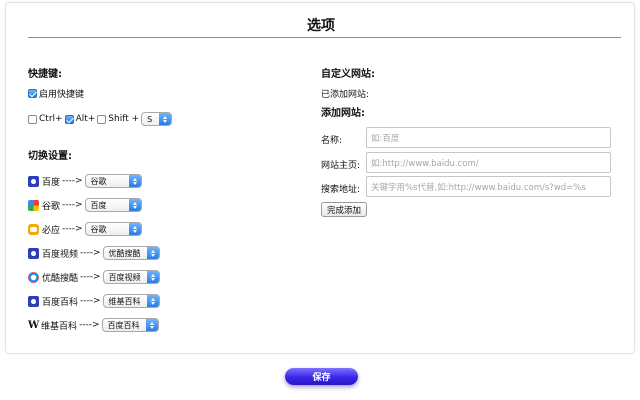 The height and width of the screenshot is (400, 640). Describe the element at coordinates (62, 94) in the screenshot. I see `enable-shortcut-label: 启用快捷键` at that location.